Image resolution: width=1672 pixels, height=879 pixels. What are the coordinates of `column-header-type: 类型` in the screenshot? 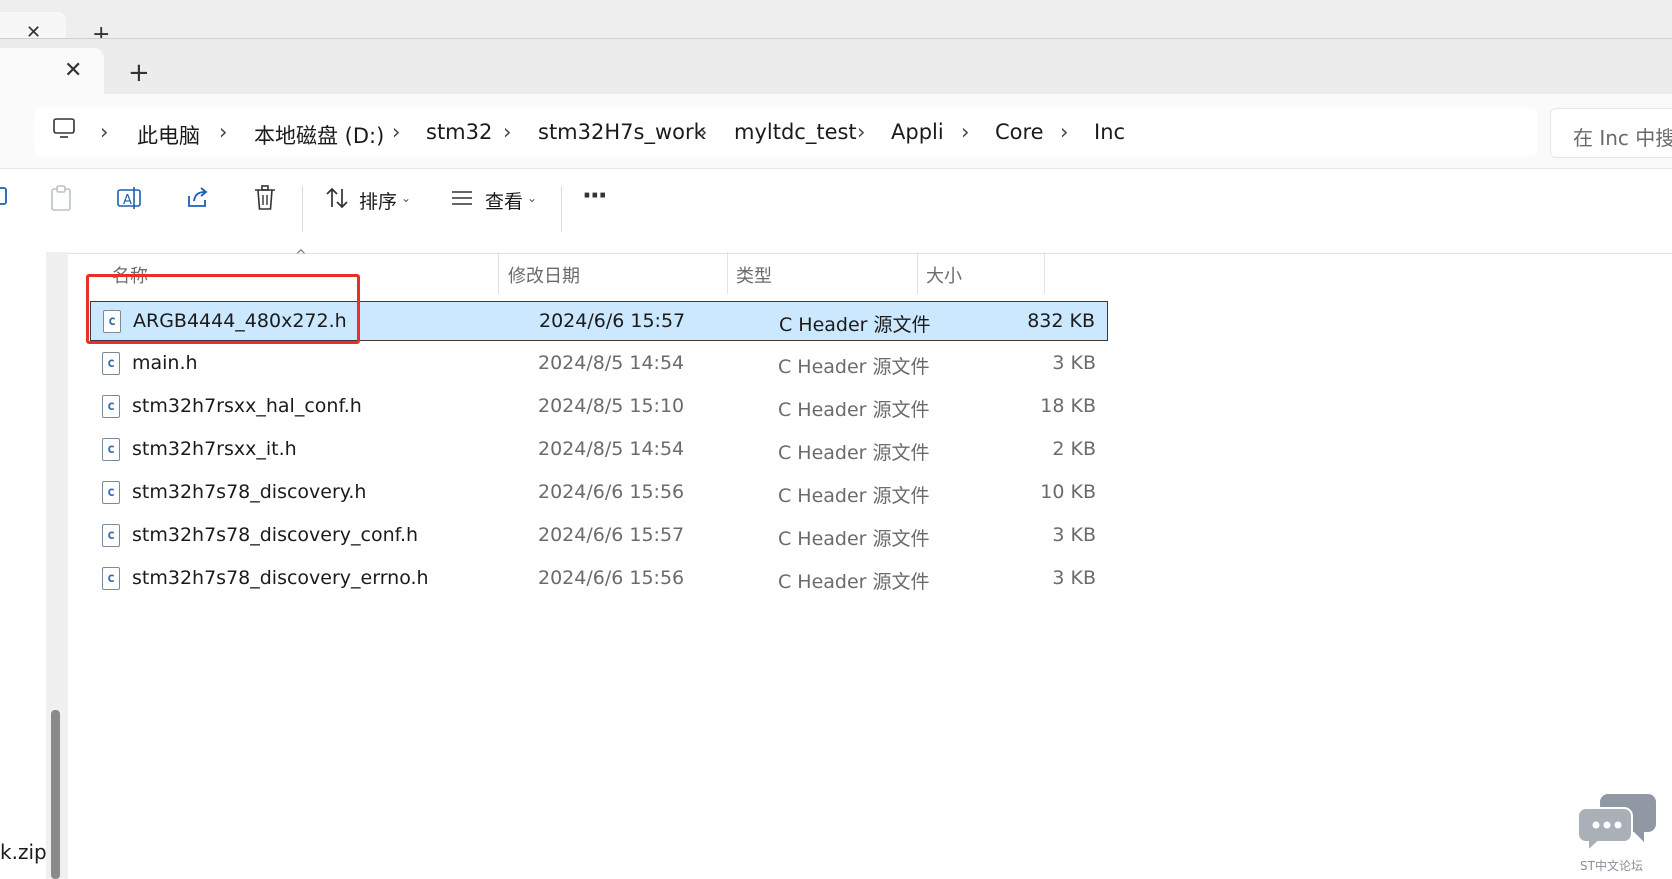 It's located at (754, 275).